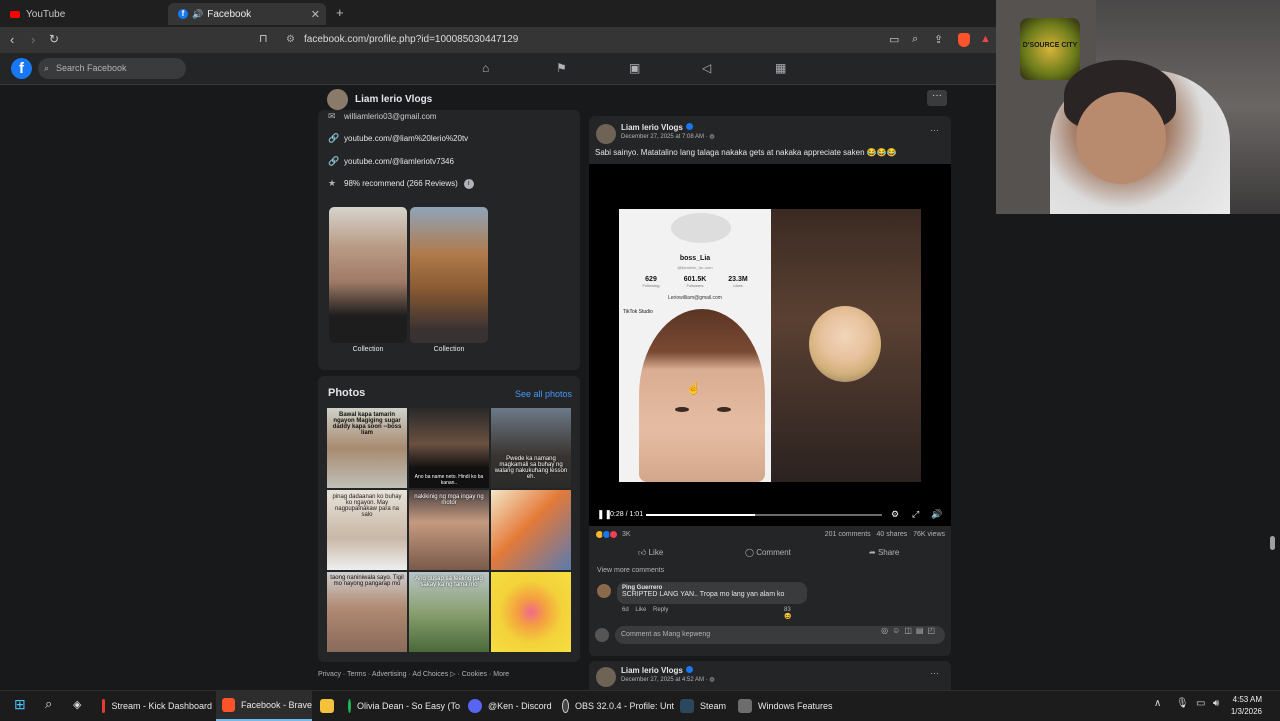  Describe the element at coordinates (290, 40) in the screenshot. I see `site-settings-icon: ⚙` at that location.